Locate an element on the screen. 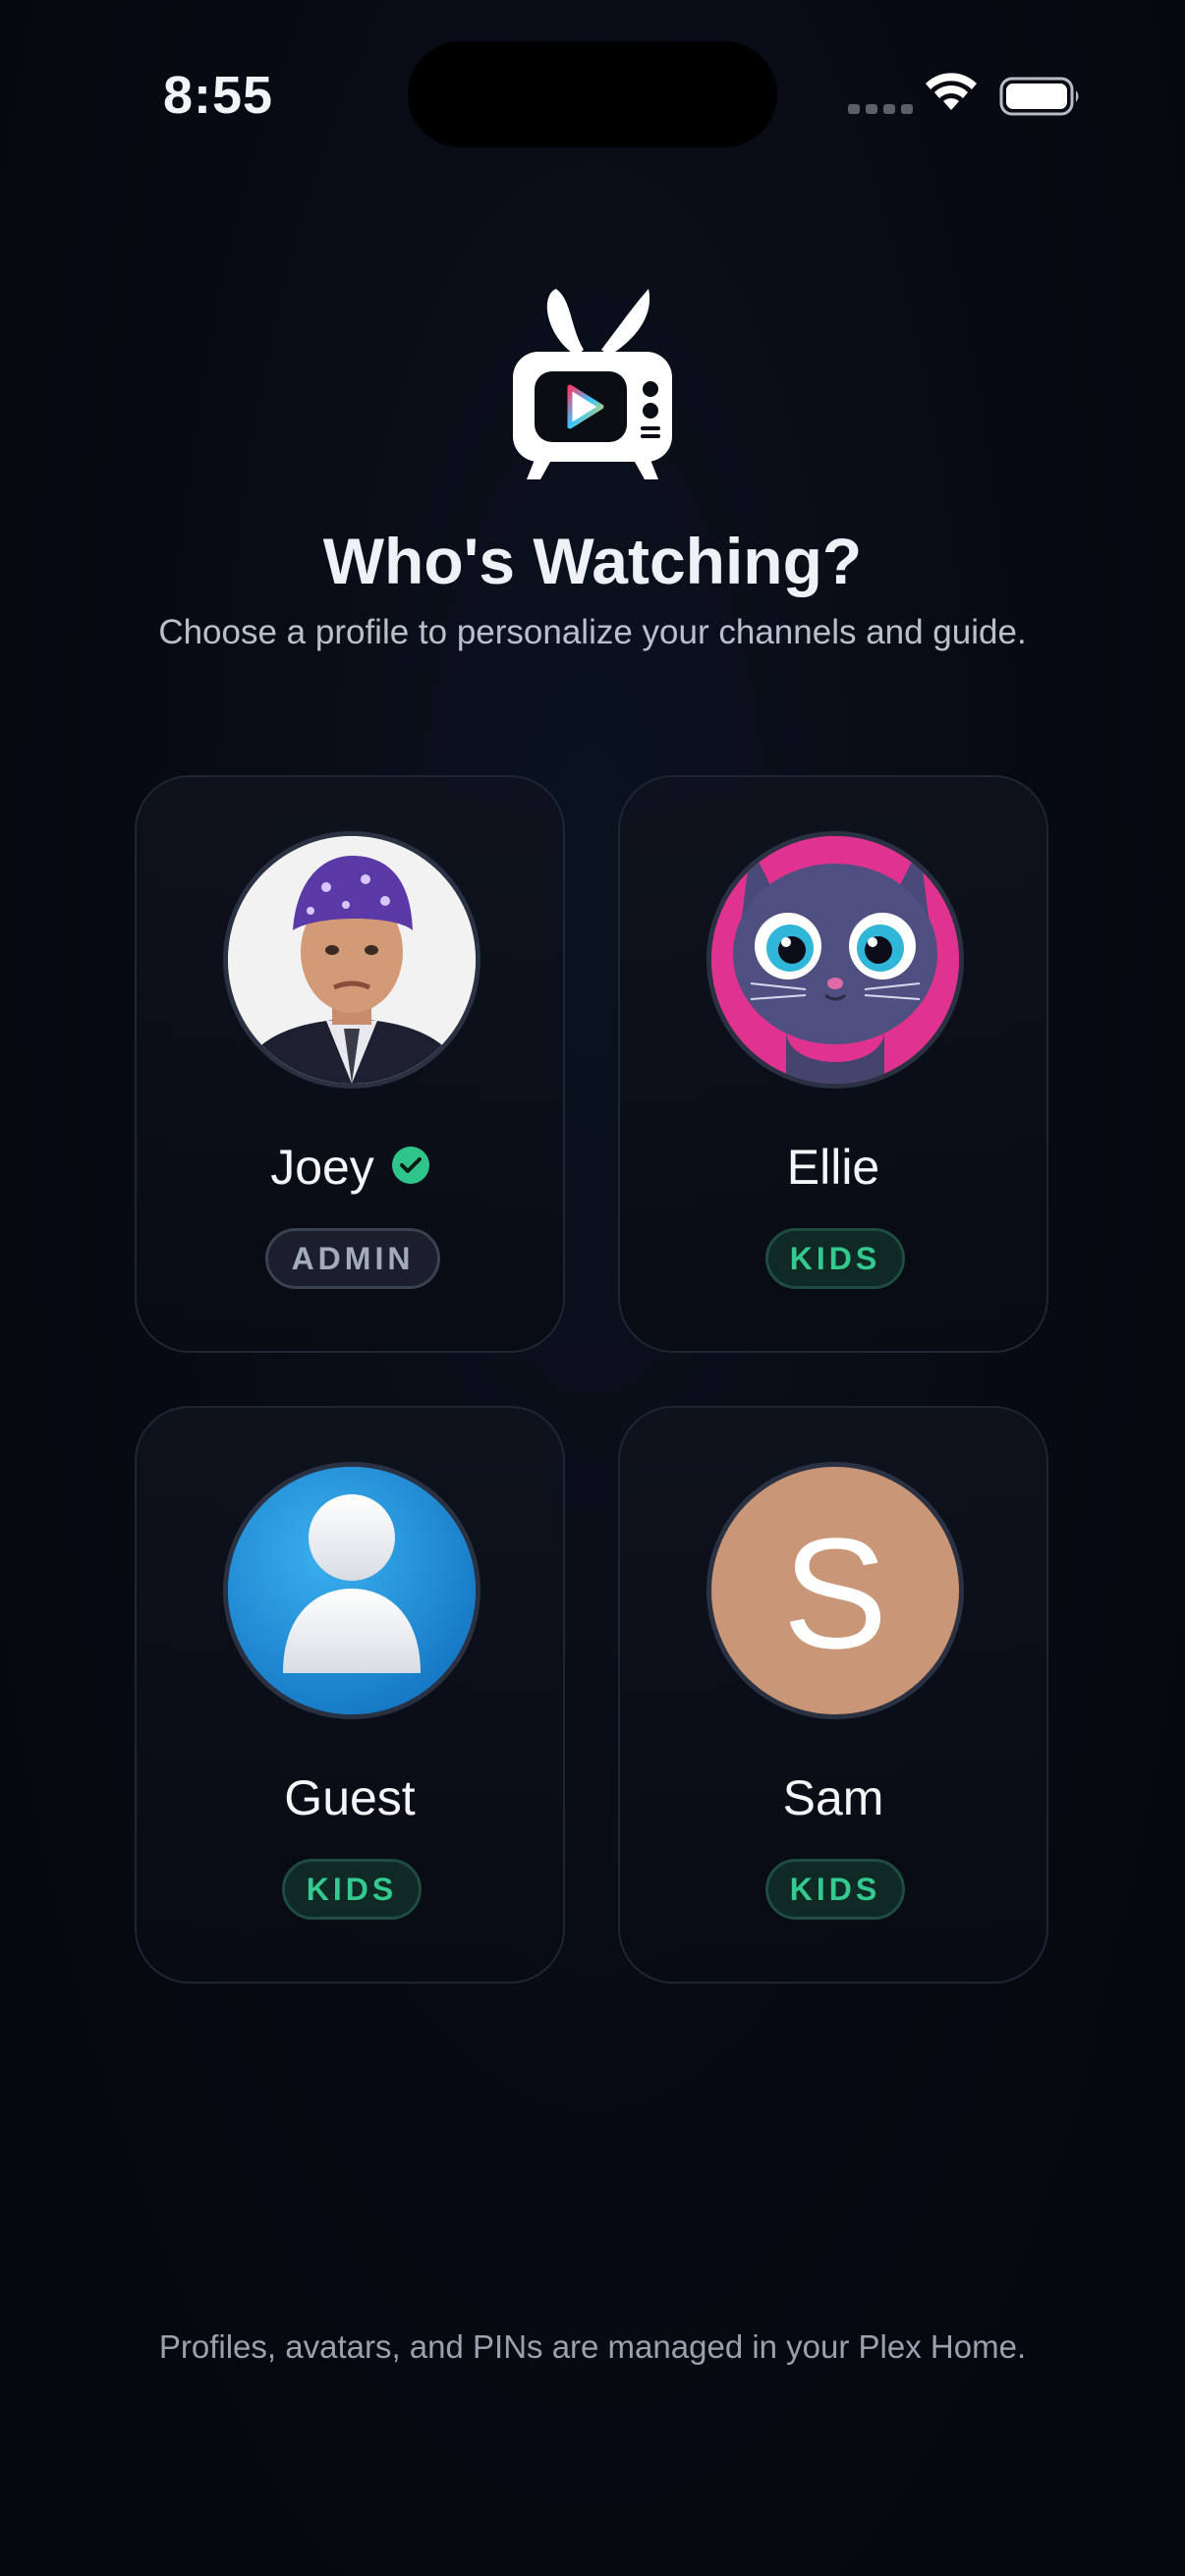 The width and height of the screenshot is (1185, 2576). person-silhouette-icon is located at coordinates (352, 1590).